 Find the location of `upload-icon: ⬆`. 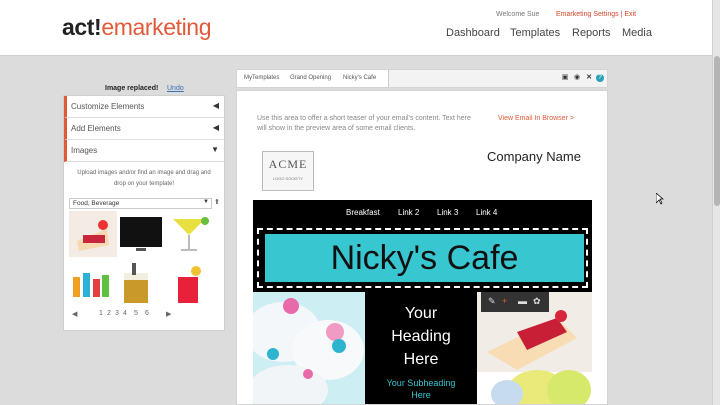

upload-icon: ⬆ is located at coordinates (217, 202).